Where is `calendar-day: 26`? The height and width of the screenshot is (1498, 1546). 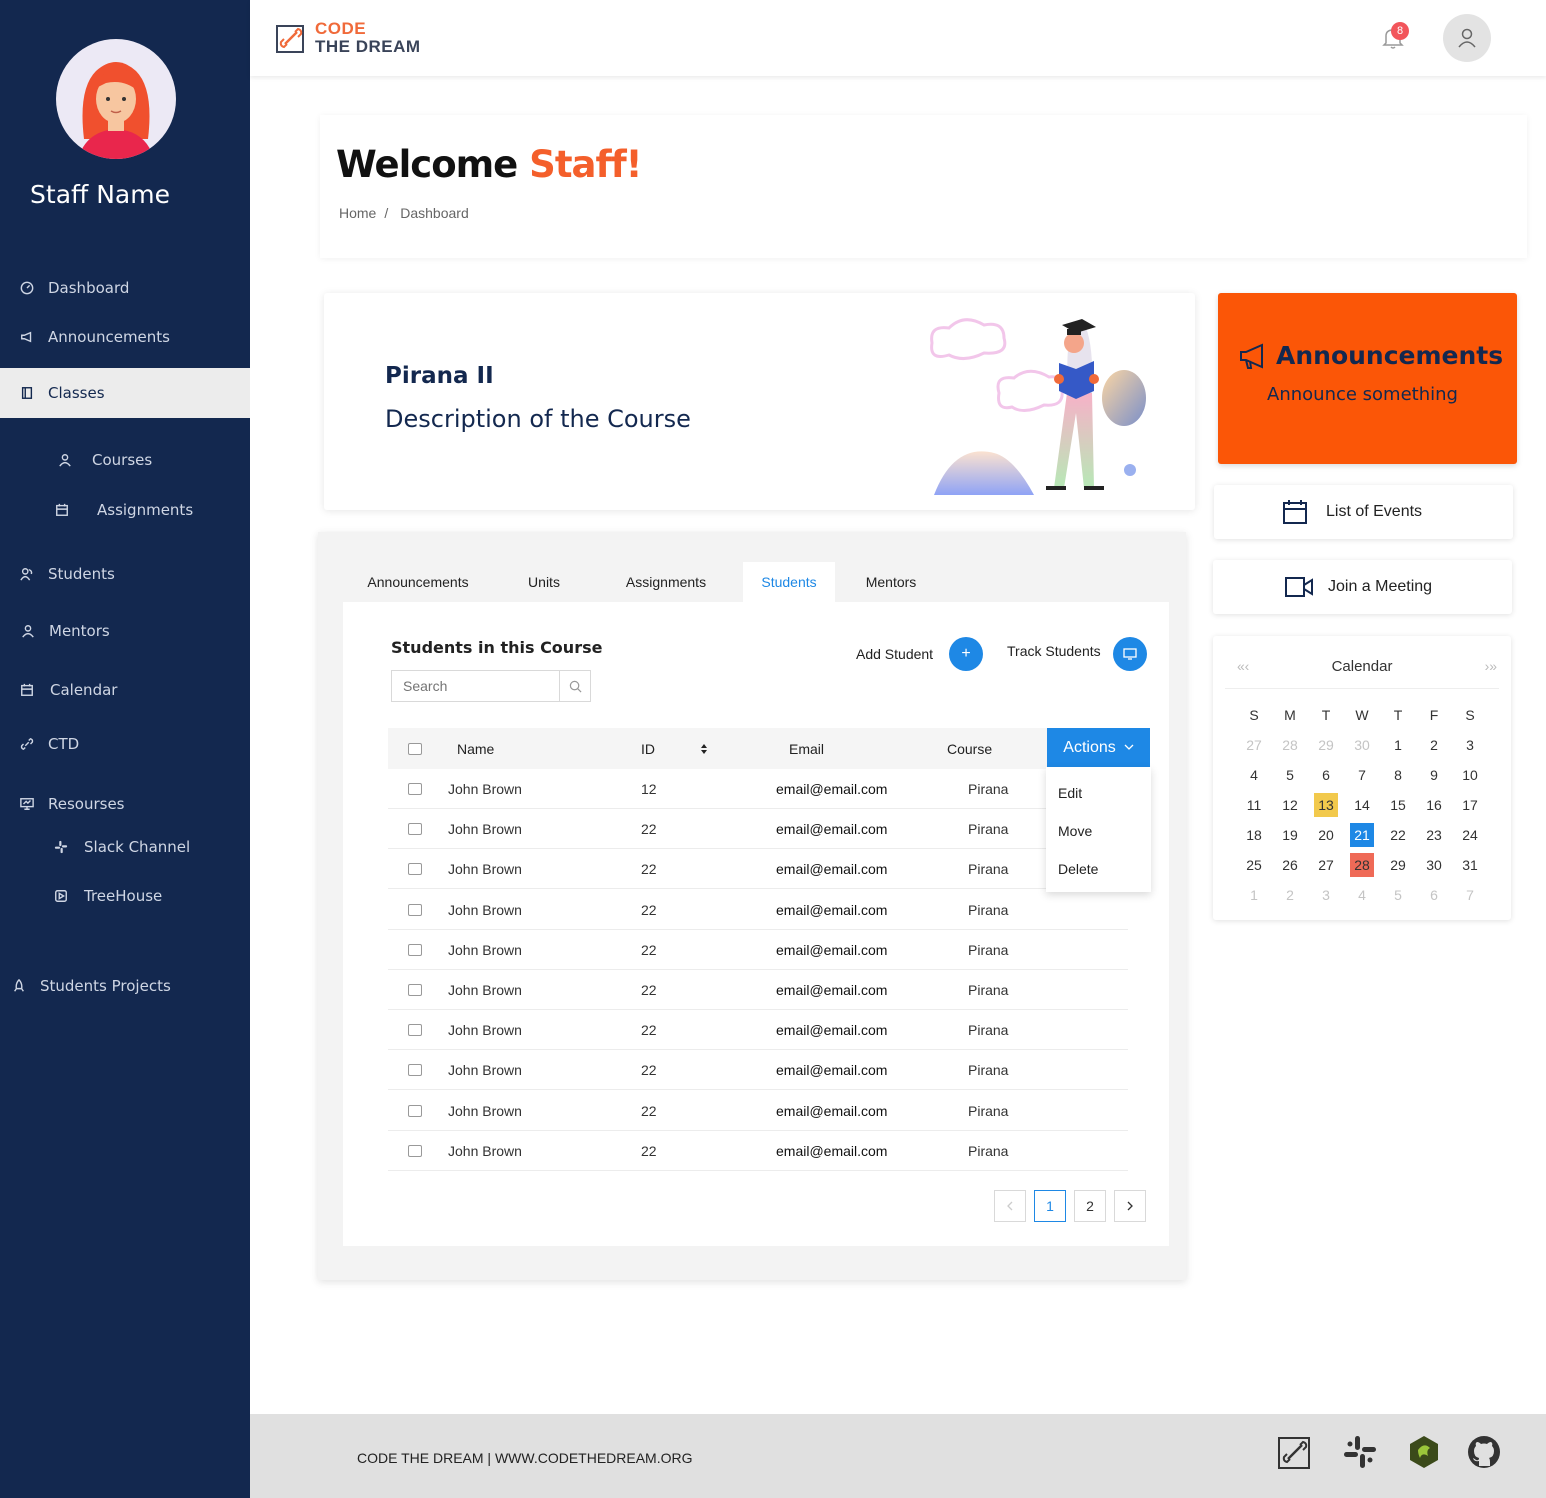 calendar-day: 26 is located at coordinates (1290, 865).